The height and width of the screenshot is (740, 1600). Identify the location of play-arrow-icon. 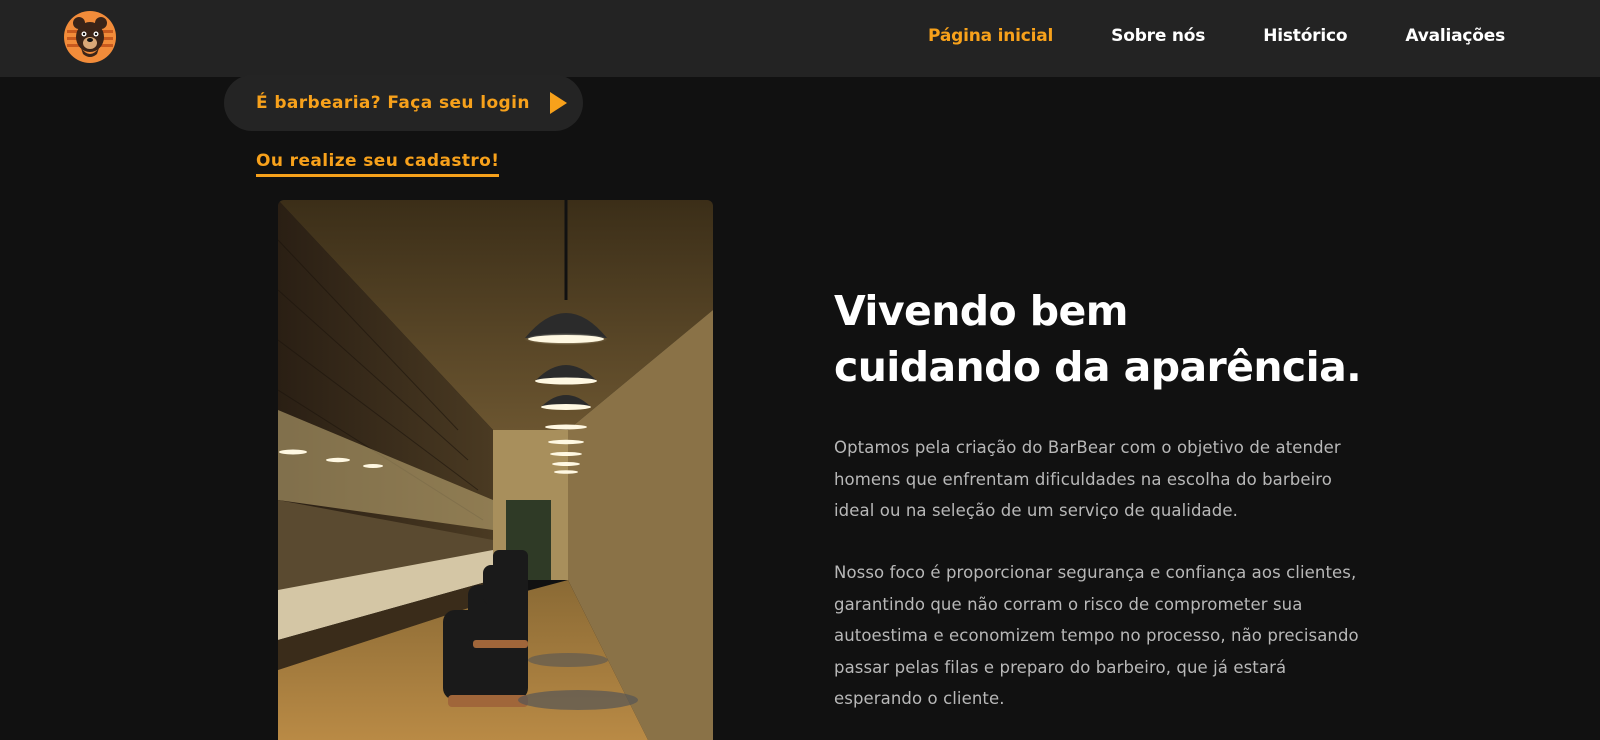
(558, 103).